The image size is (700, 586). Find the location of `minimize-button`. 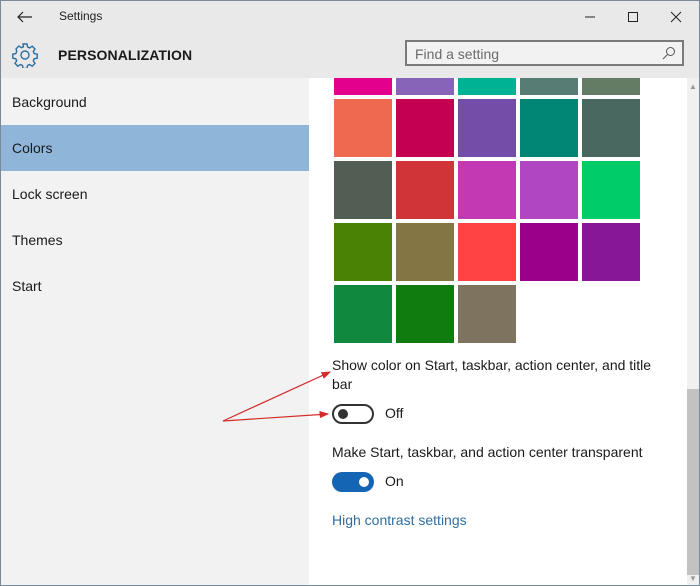

minimize-button is located at coordinates (590, 17).